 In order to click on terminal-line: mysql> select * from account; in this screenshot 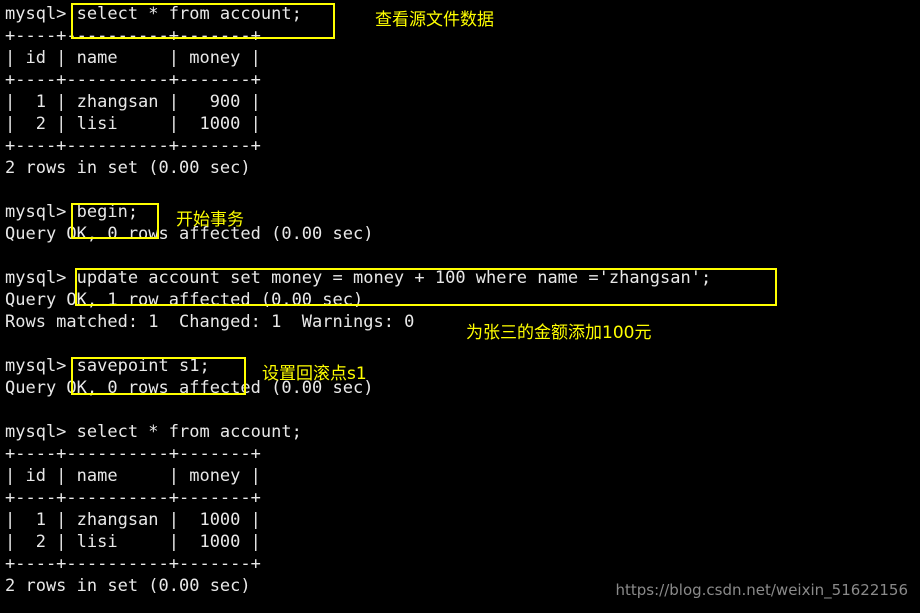, I will do `click(153, 432)`.